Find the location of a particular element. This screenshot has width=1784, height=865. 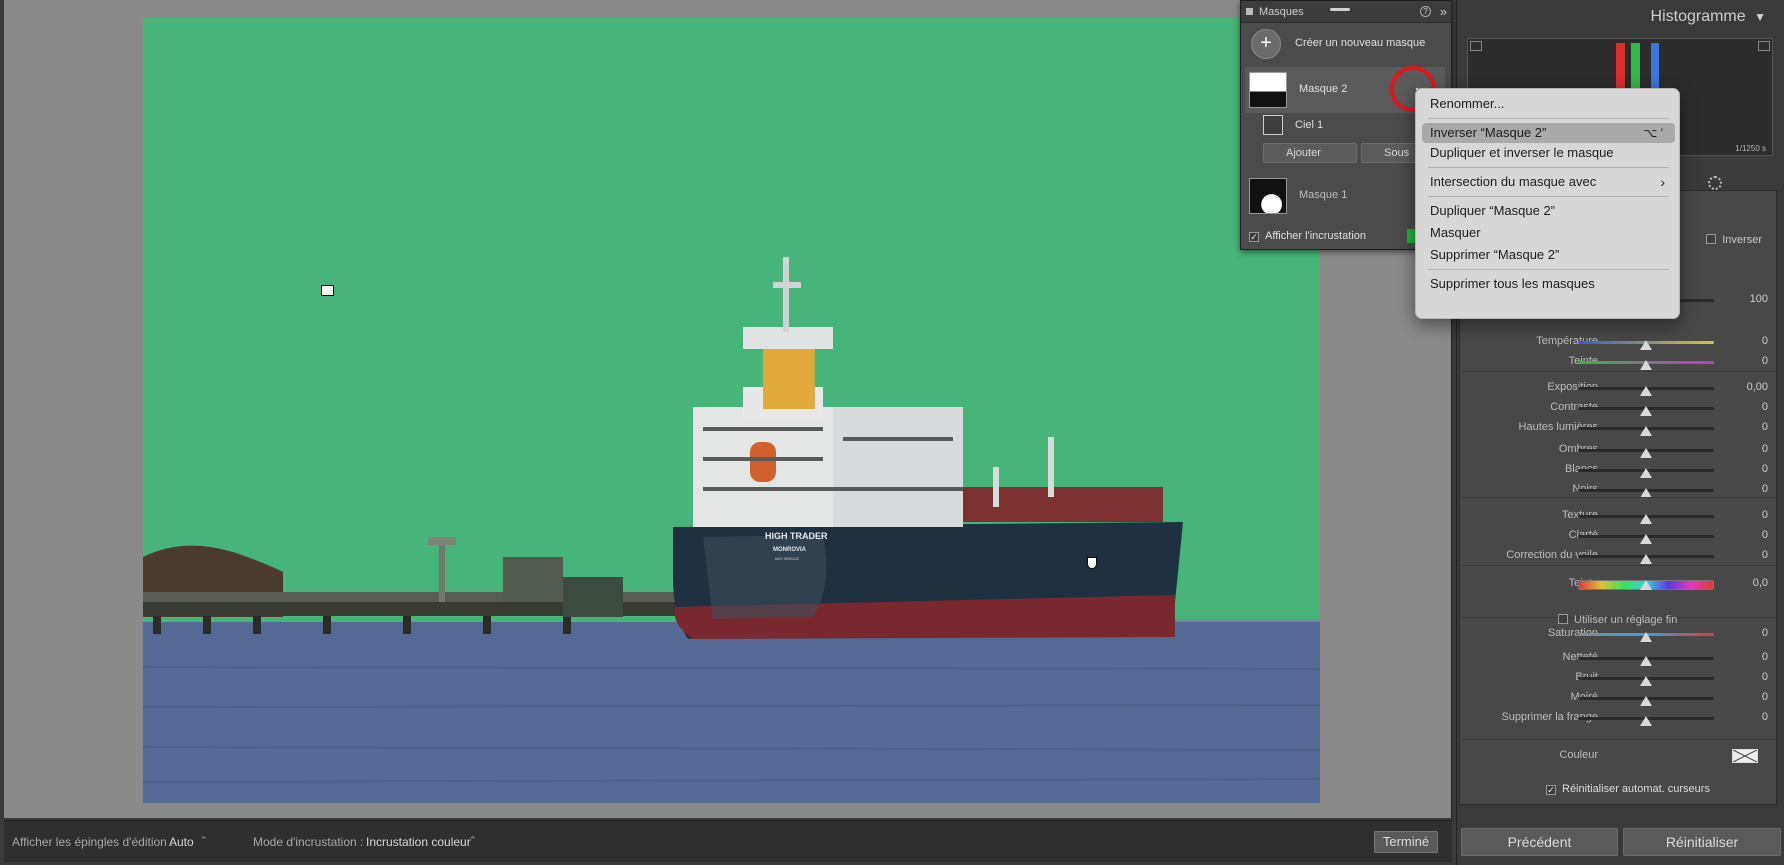

section-separator is located at coordinates (1619, 497).